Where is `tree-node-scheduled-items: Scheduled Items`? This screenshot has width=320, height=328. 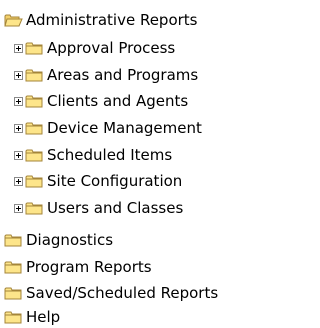
tree-node-scheduled-items: Scheduled Items is located at coordinates (93, 155).